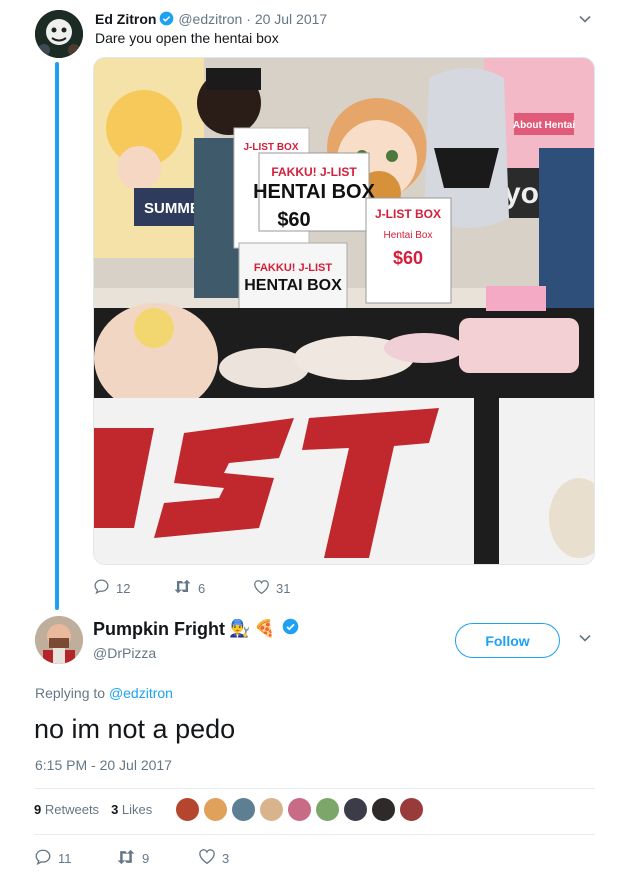 Image resolution: width=620 pixels, height=876 pixels. Describe the element at coordinates (70, 693) in the screenshot. I see `replying-prefix: Replying to` at that location.